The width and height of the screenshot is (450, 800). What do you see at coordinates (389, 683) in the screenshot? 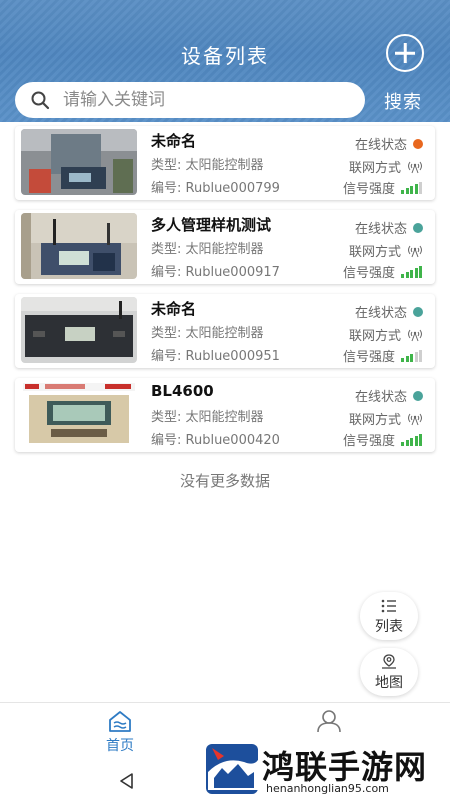
I see `map-view-label: 地图` at bounding box center [389, 683].